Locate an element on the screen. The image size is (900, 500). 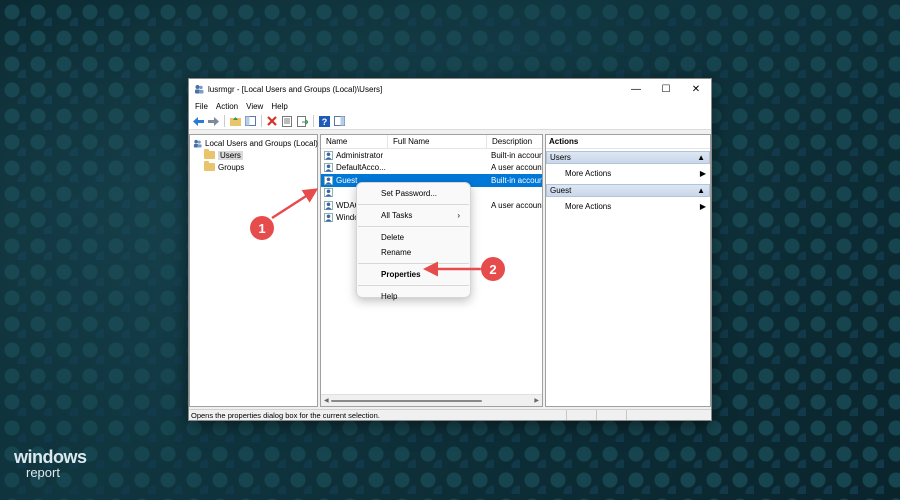
actions-section-label: Users is located at coordinates (560, 157).